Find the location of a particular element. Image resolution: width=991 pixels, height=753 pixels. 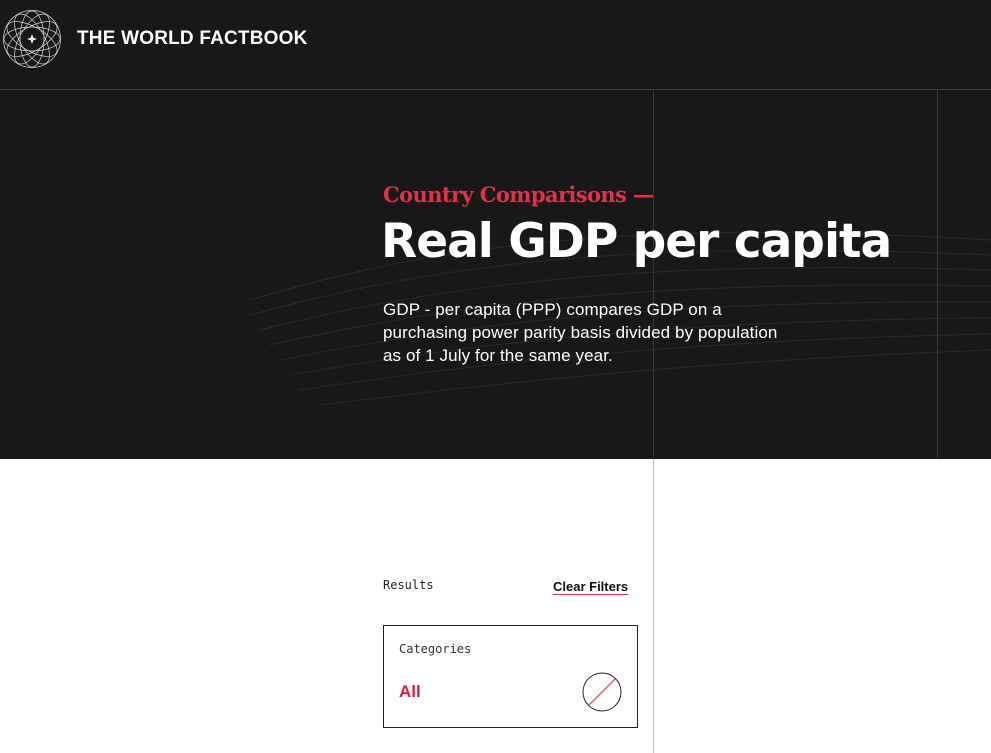

content-divider-line is located at coordinates (653, 606).